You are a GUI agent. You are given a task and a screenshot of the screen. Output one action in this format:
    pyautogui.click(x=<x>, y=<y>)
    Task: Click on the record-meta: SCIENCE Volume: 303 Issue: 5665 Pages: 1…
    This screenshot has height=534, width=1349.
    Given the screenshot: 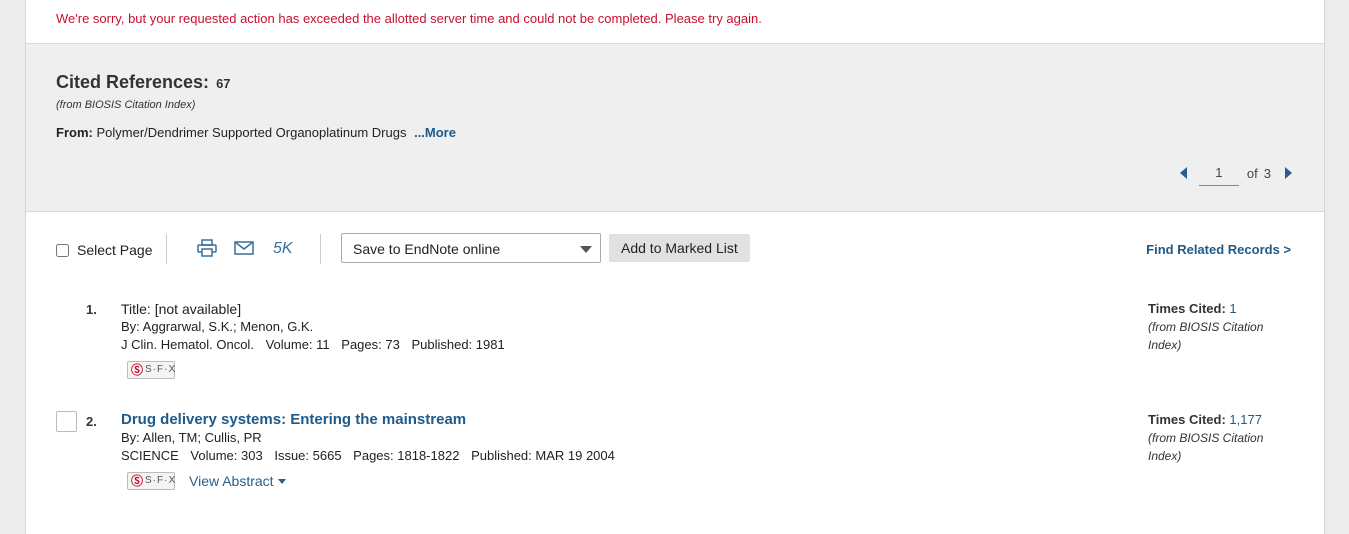 What is the action you would take?
    pyautogui.click(x=372, y=456)
    